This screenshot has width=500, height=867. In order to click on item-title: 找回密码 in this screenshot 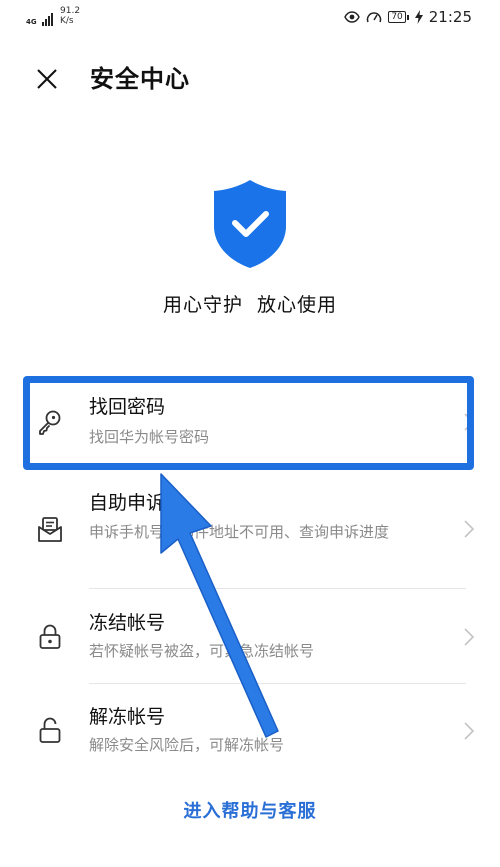, I will do `click(127, 407)`.